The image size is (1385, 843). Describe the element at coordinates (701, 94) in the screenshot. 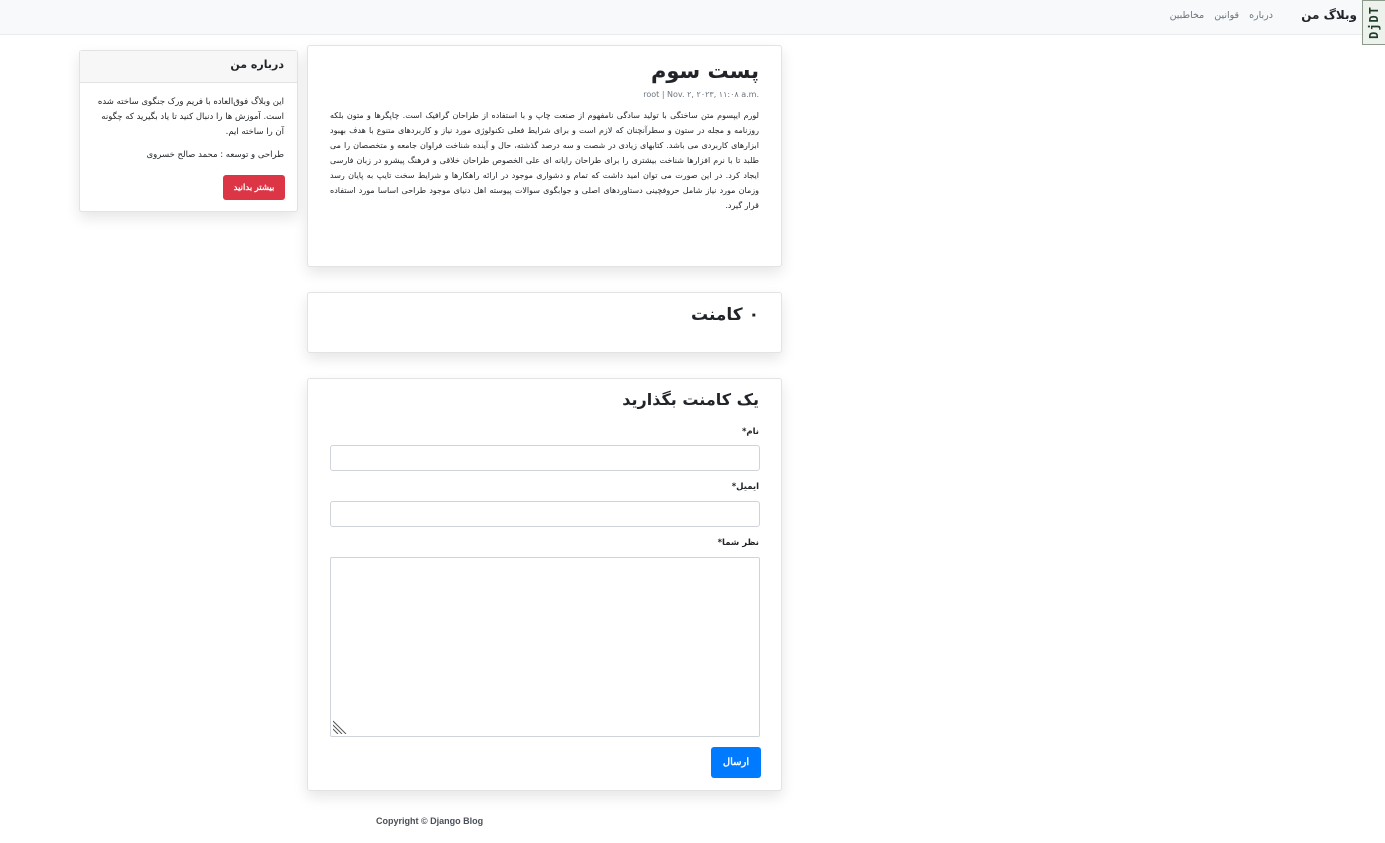

I see `post-meta: root | Nov. ۲, ۲۰۲۳, ۱۱:۰۸ a.m.` at that location.